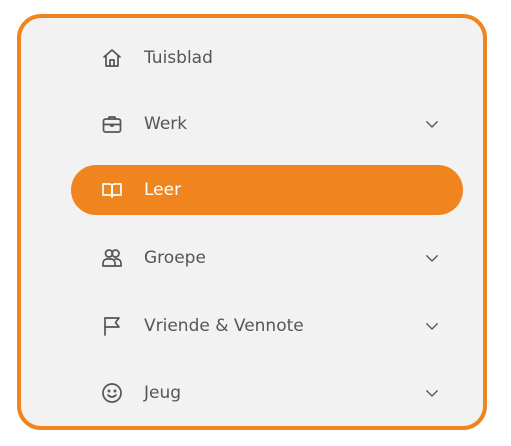  Describe the element at coordinates (267, 124) in the screenshot. I see `nav-item-werk: Werk` at that location.